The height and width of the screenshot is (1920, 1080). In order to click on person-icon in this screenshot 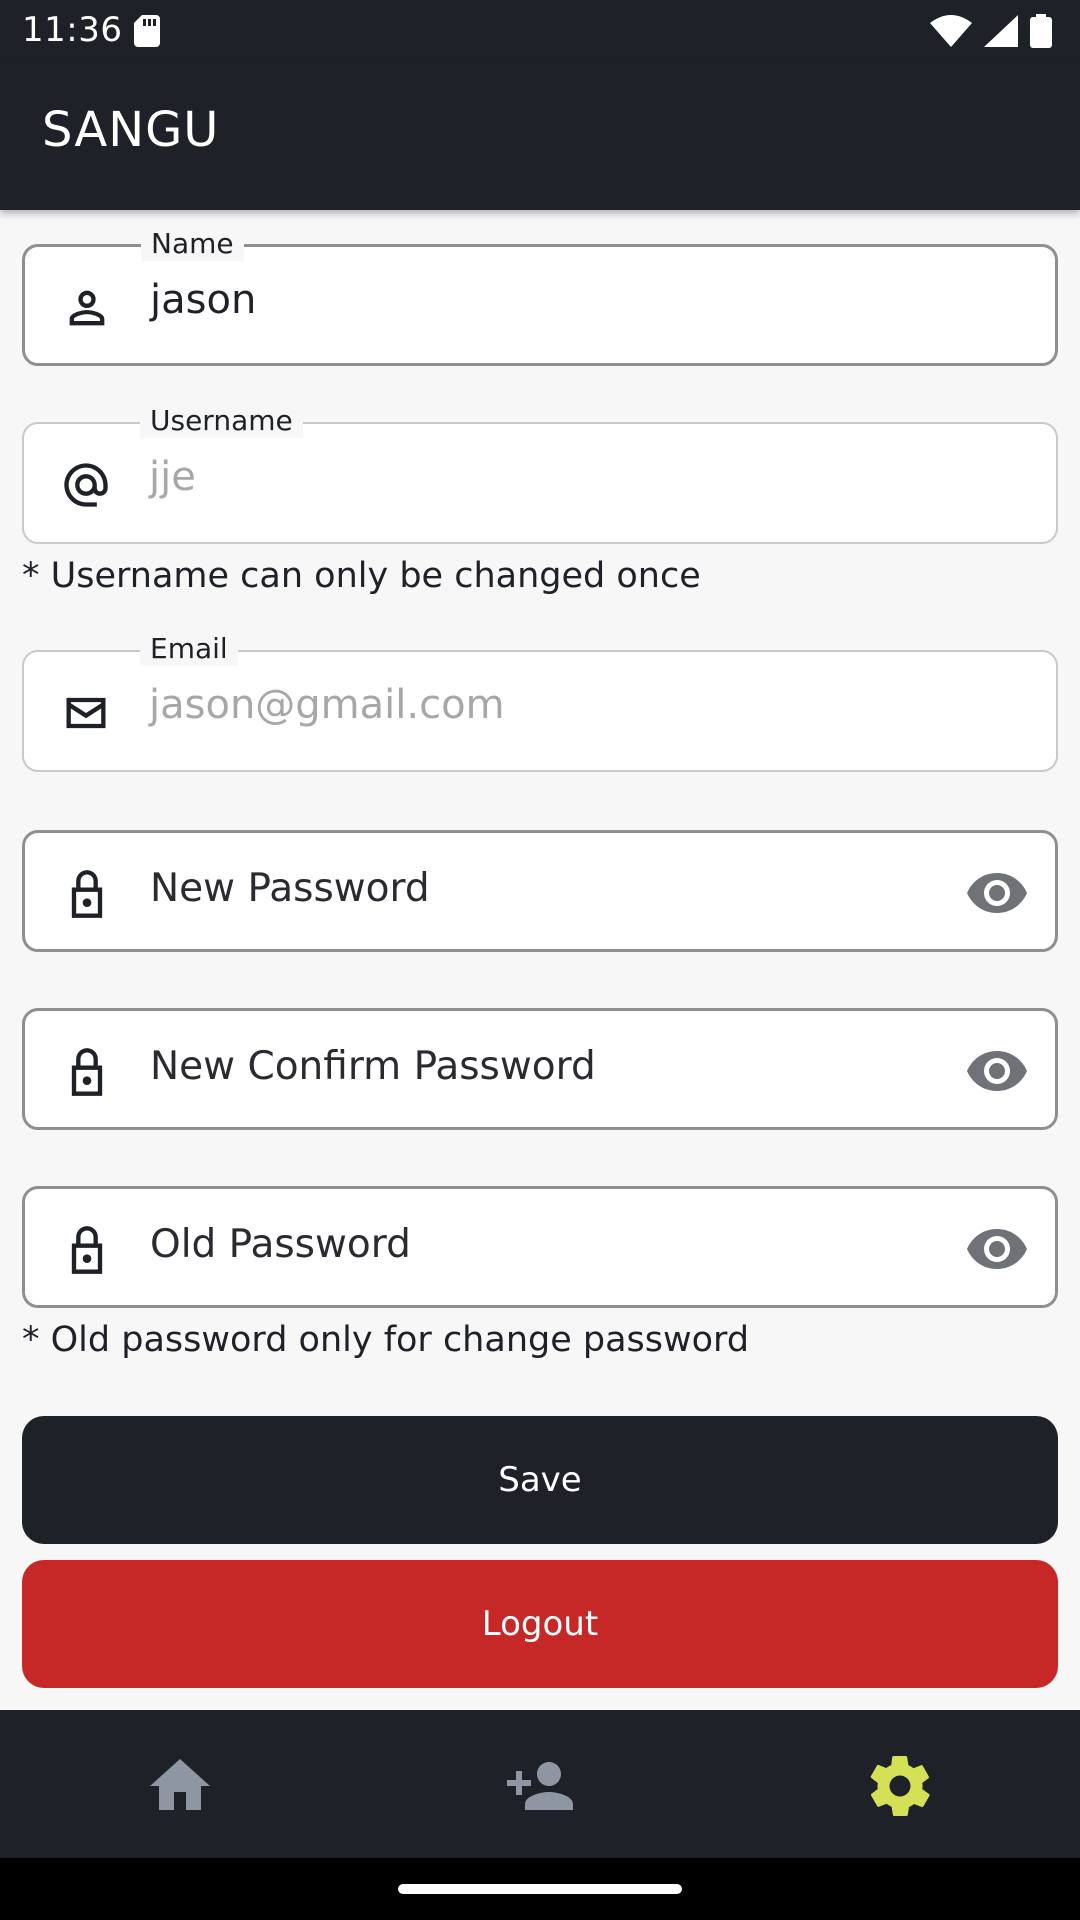, I will do `click(87, 308)`.